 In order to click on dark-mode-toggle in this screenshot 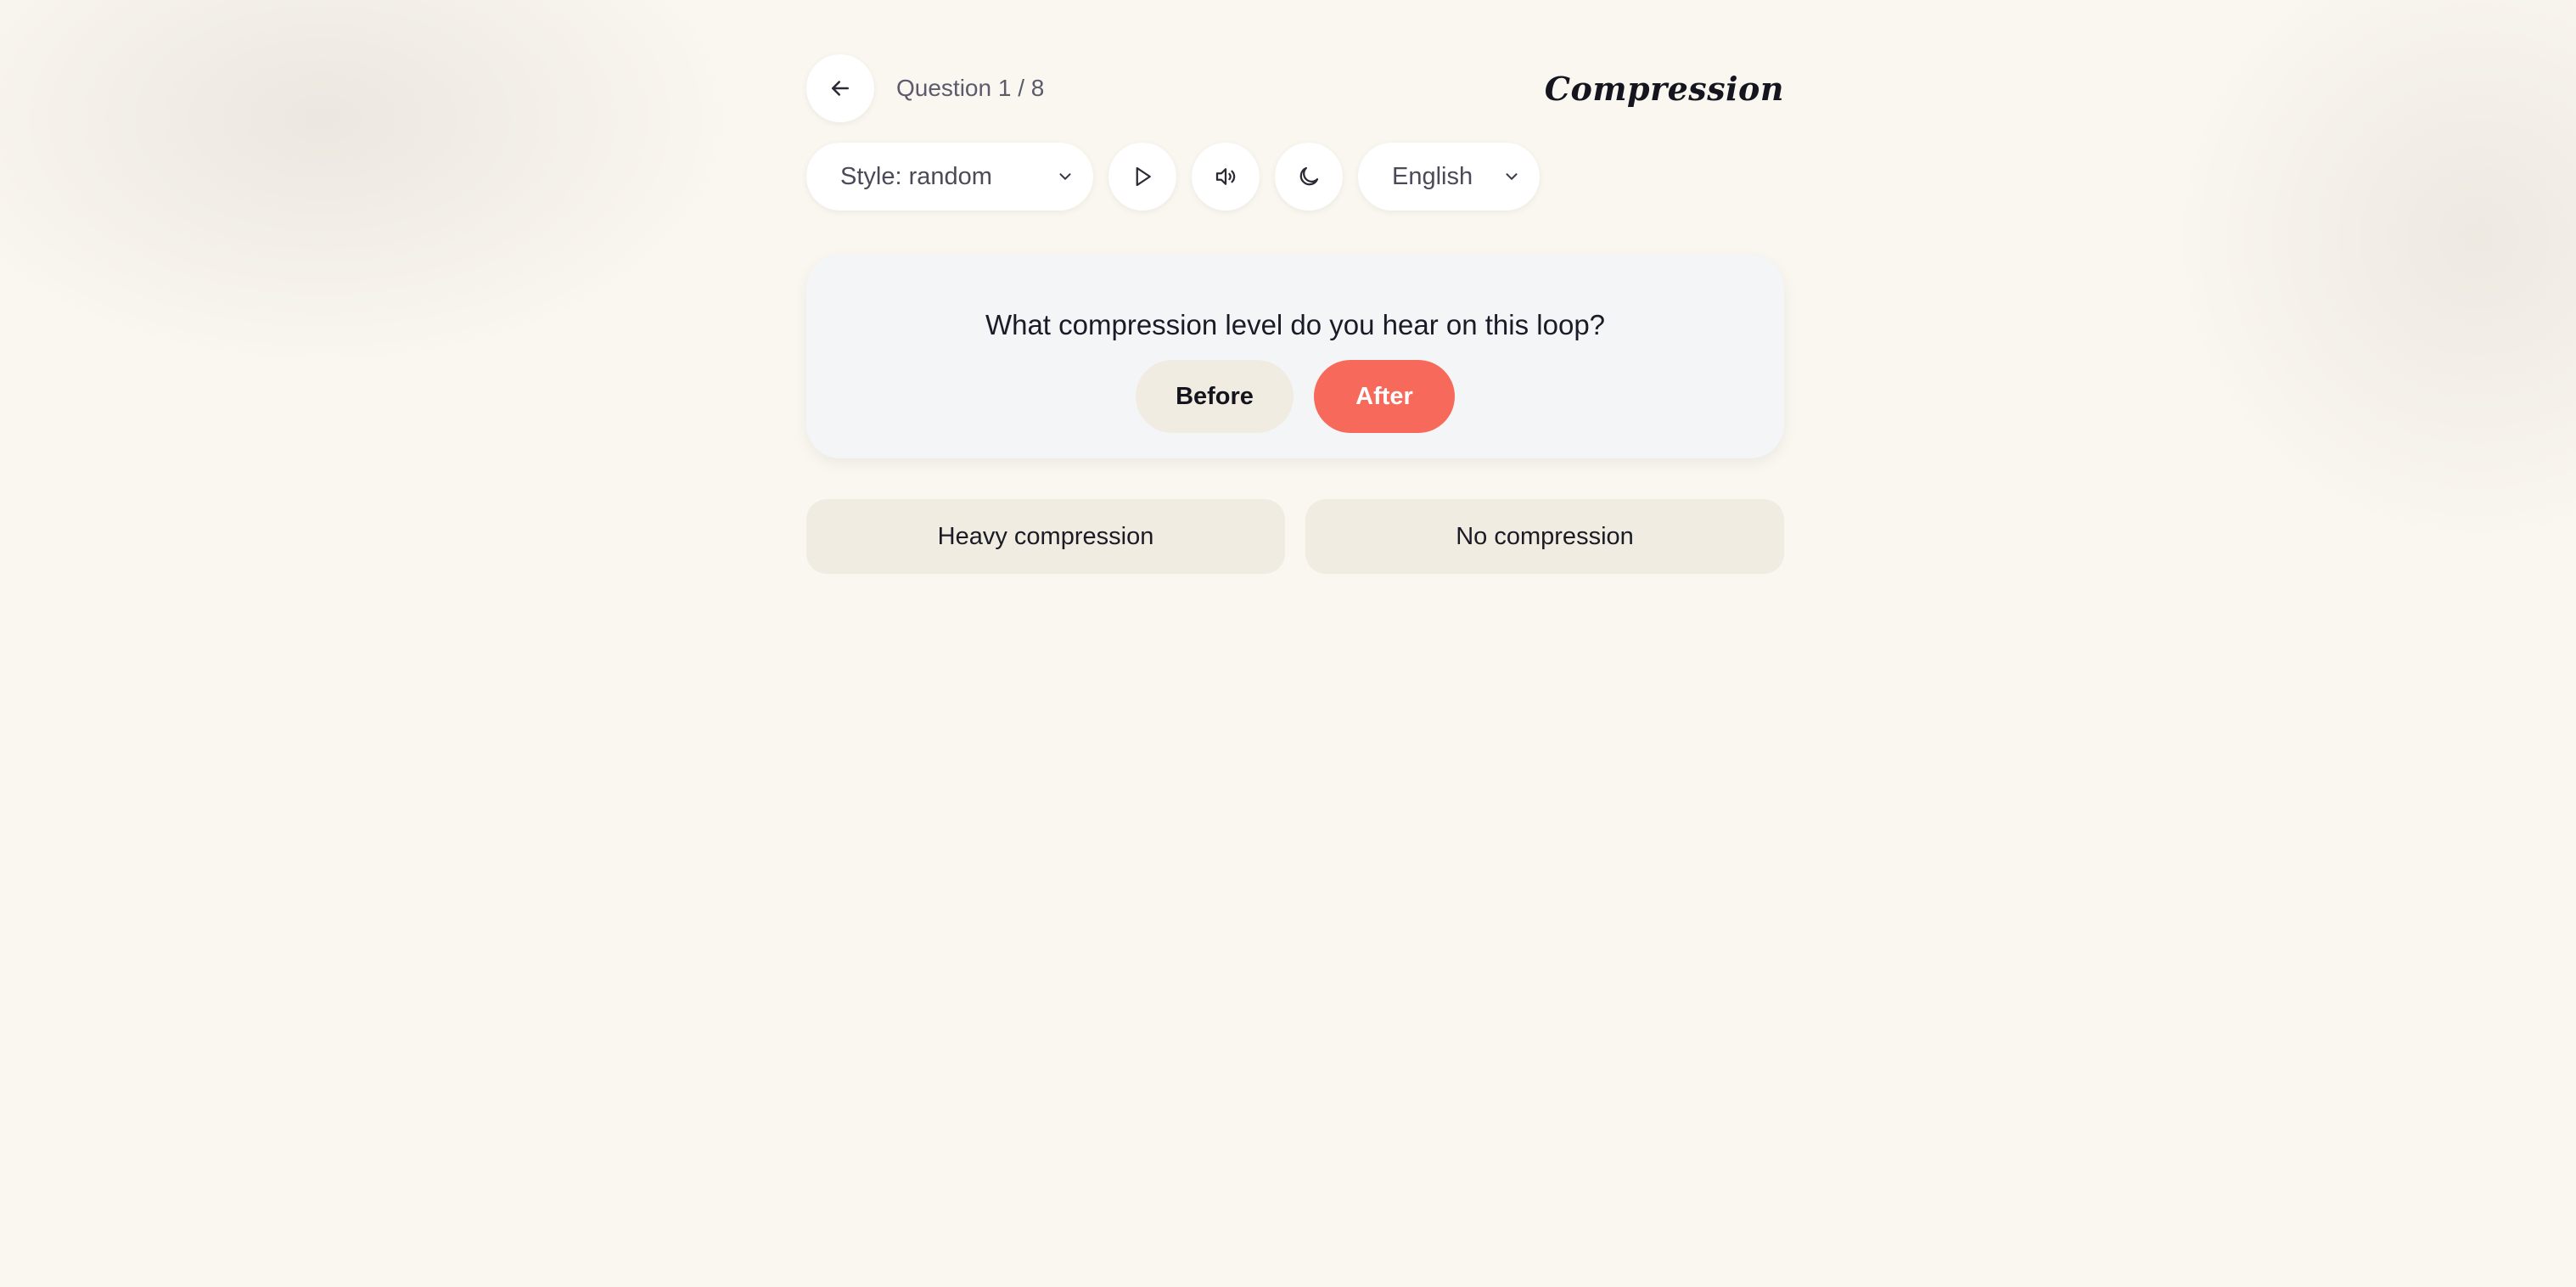, I will do `click(1309, 177)`.